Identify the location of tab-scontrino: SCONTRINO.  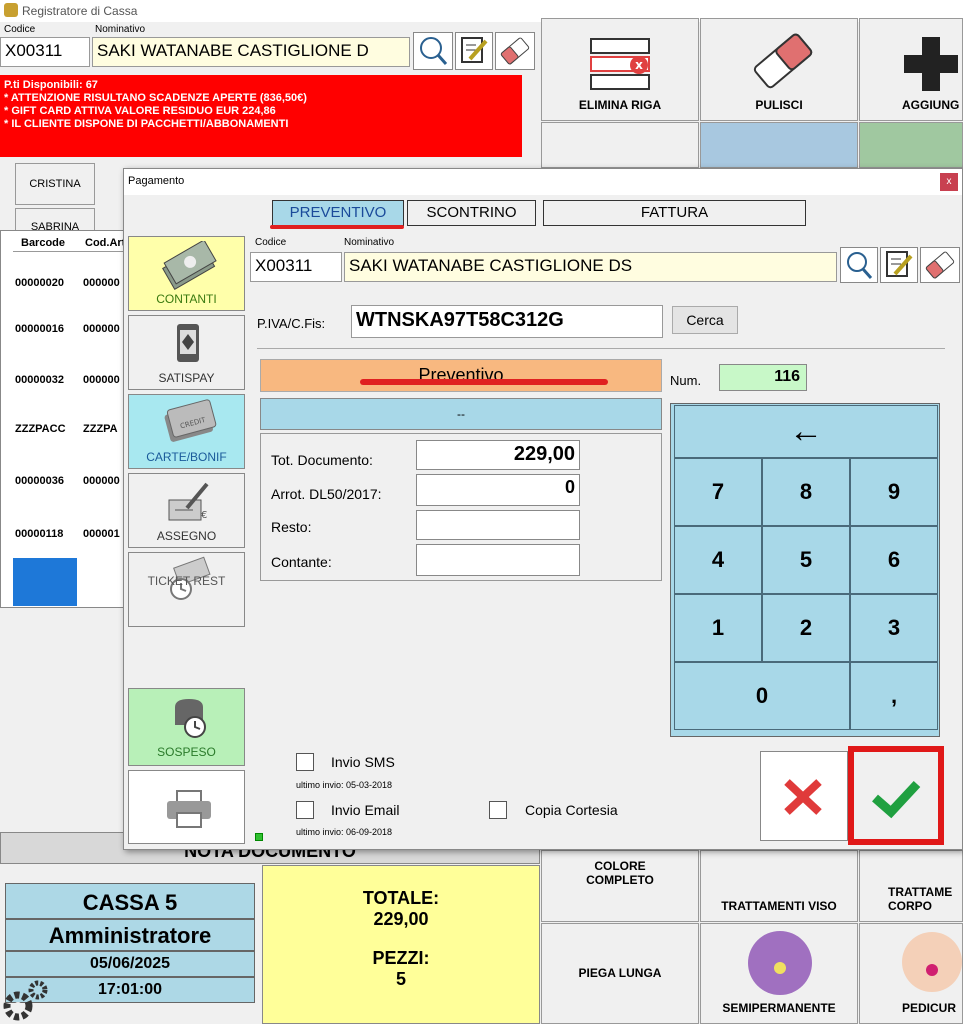
(471, 213).